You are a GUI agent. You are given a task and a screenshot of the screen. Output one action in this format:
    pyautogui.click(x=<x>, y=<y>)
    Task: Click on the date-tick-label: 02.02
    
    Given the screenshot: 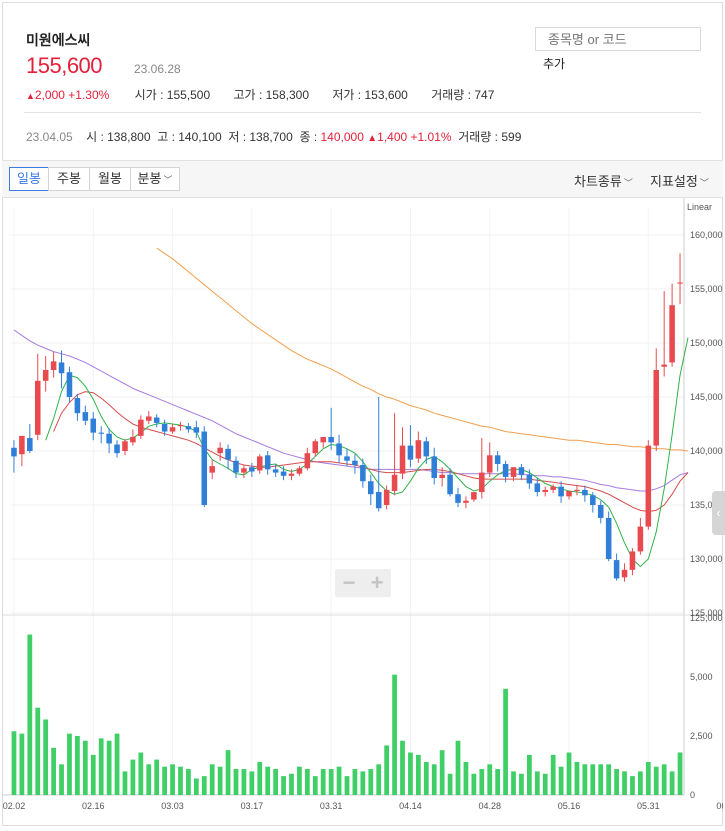 What is the action you would take?
    pyautogui.click(x=14, y=806)
    